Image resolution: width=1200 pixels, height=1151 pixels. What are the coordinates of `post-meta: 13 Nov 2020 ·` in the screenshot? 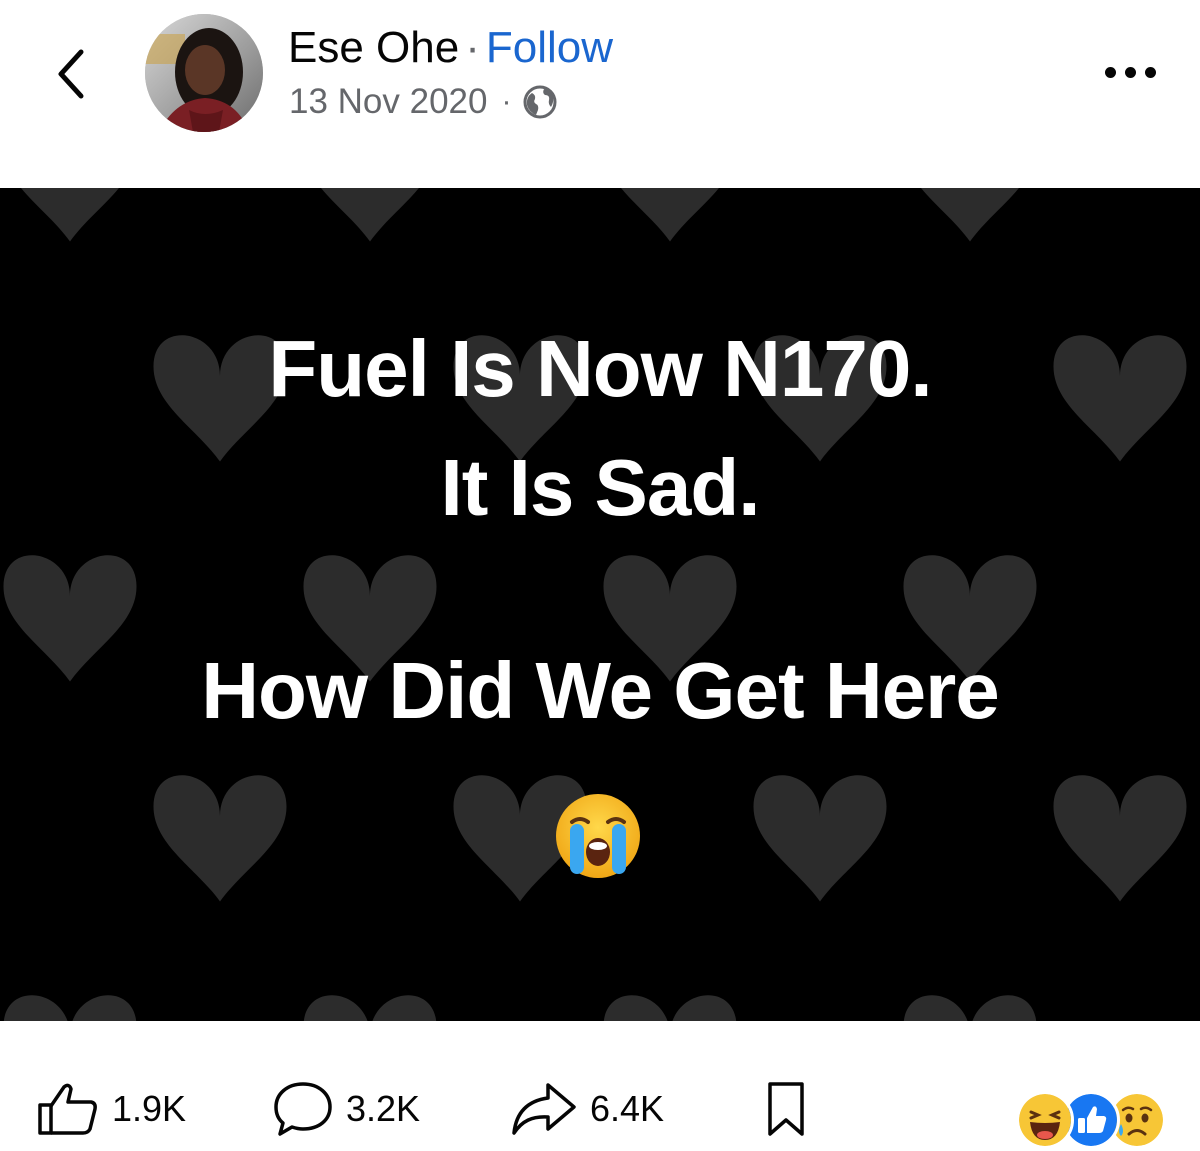 It's located at (423, 102).